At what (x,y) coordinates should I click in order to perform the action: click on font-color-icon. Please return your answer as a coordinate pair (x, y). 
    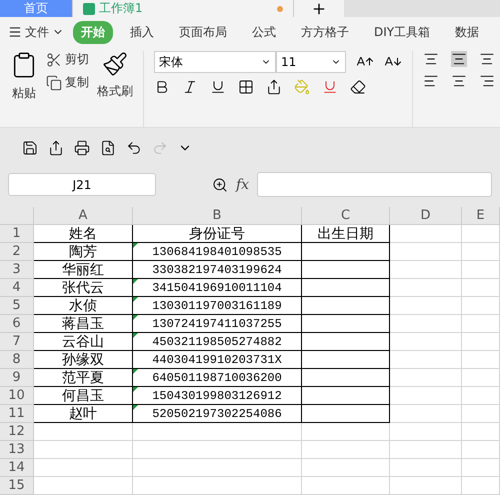
    Looking at the image, I should click on (330, 87).